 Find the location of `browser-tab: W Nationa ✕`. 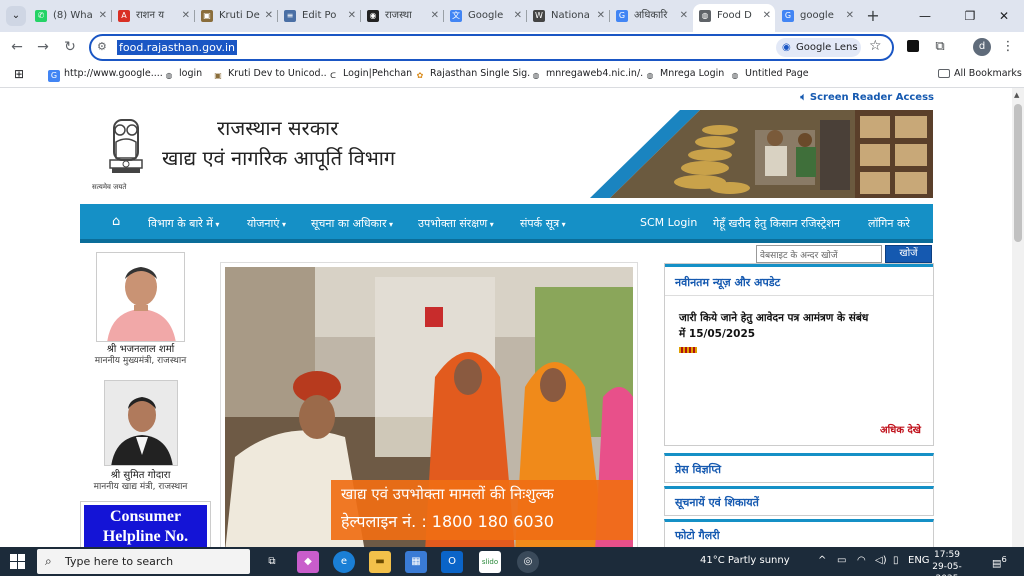

browser-tab: W Nationa ✕ is located at coordinates (568, 16).